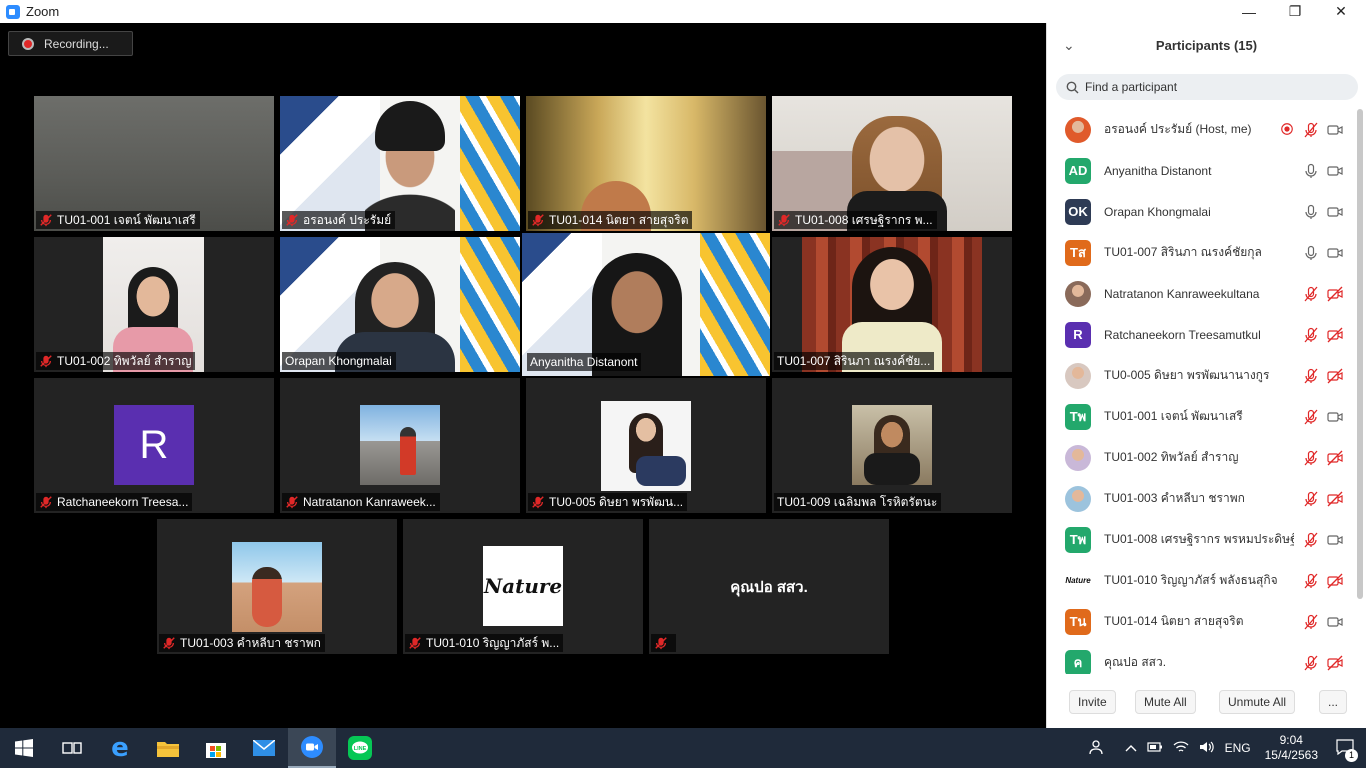 The image size is (1366, 768). I want to click on video-tile: คุณปอ สสว., so click(769, 586).